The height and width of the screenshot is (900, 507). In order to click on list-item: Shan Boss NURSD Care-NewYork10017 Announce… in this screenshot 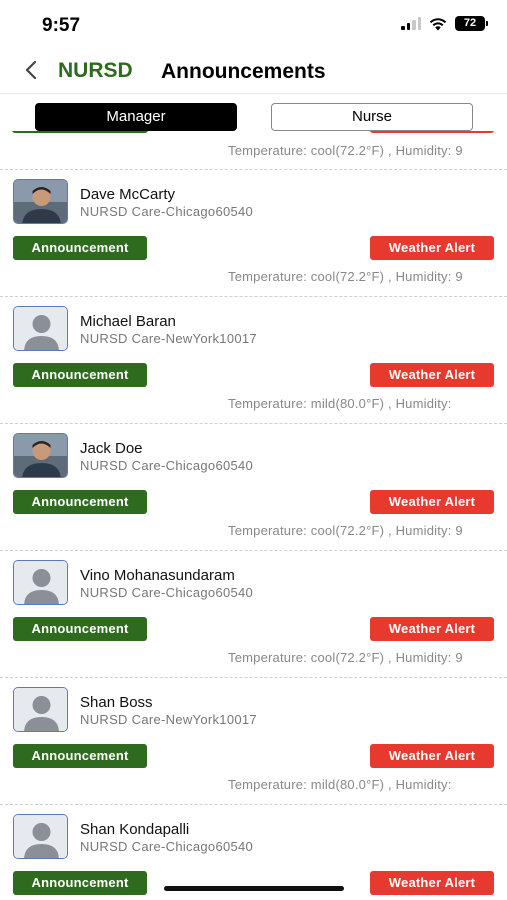, I will do `click(253, 741)`.